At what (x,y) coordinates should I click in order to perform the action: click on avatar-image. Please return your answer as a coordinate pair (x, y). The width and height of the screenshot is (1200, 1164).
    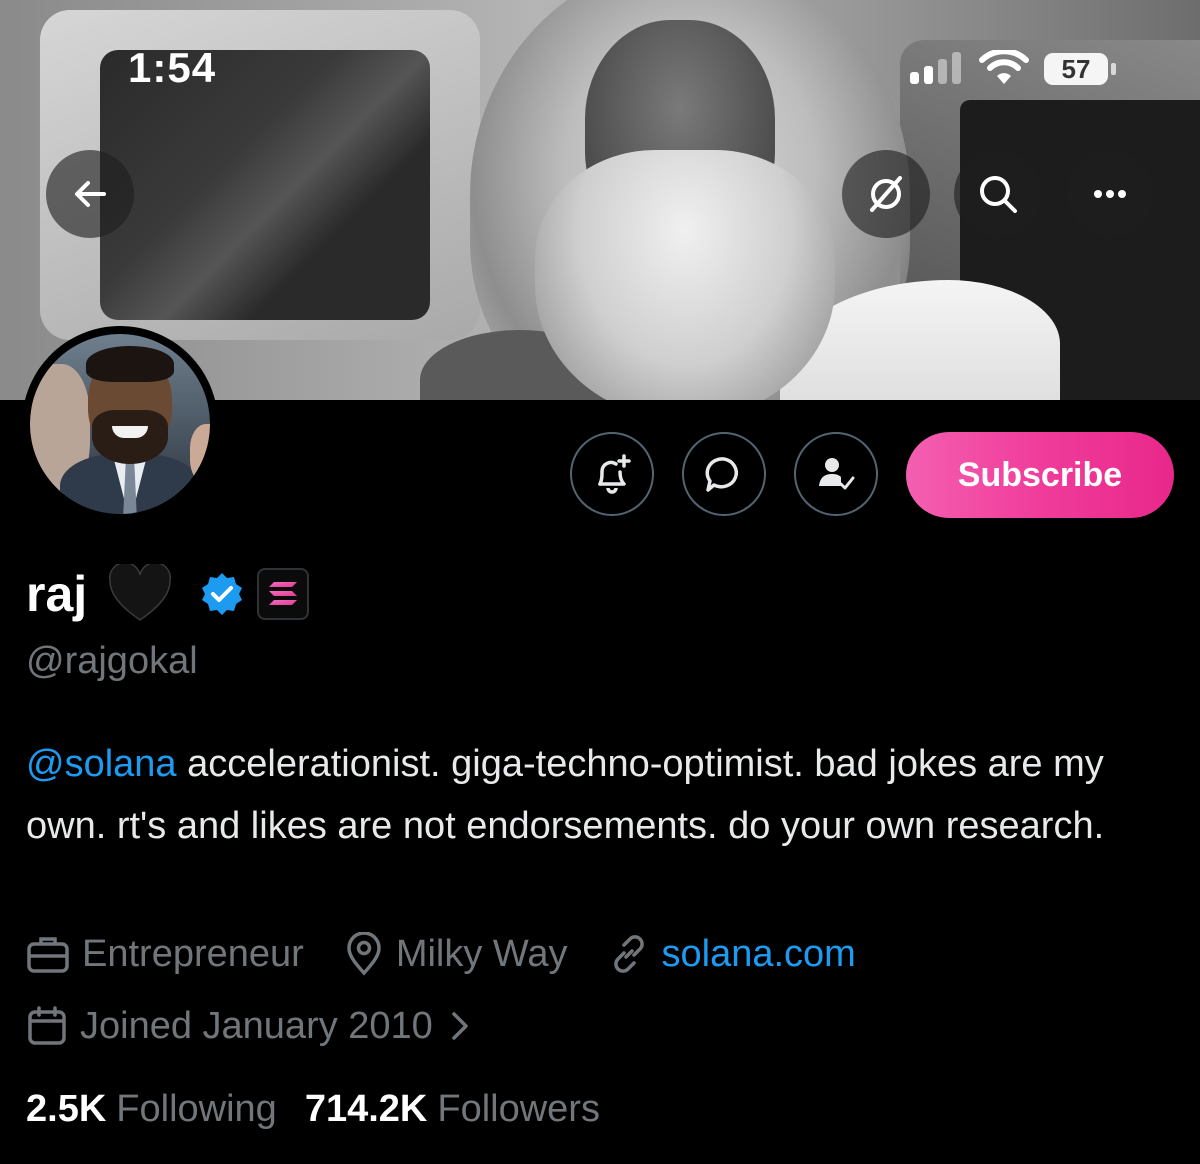
    Looking at the image, I should click on (120, 424).